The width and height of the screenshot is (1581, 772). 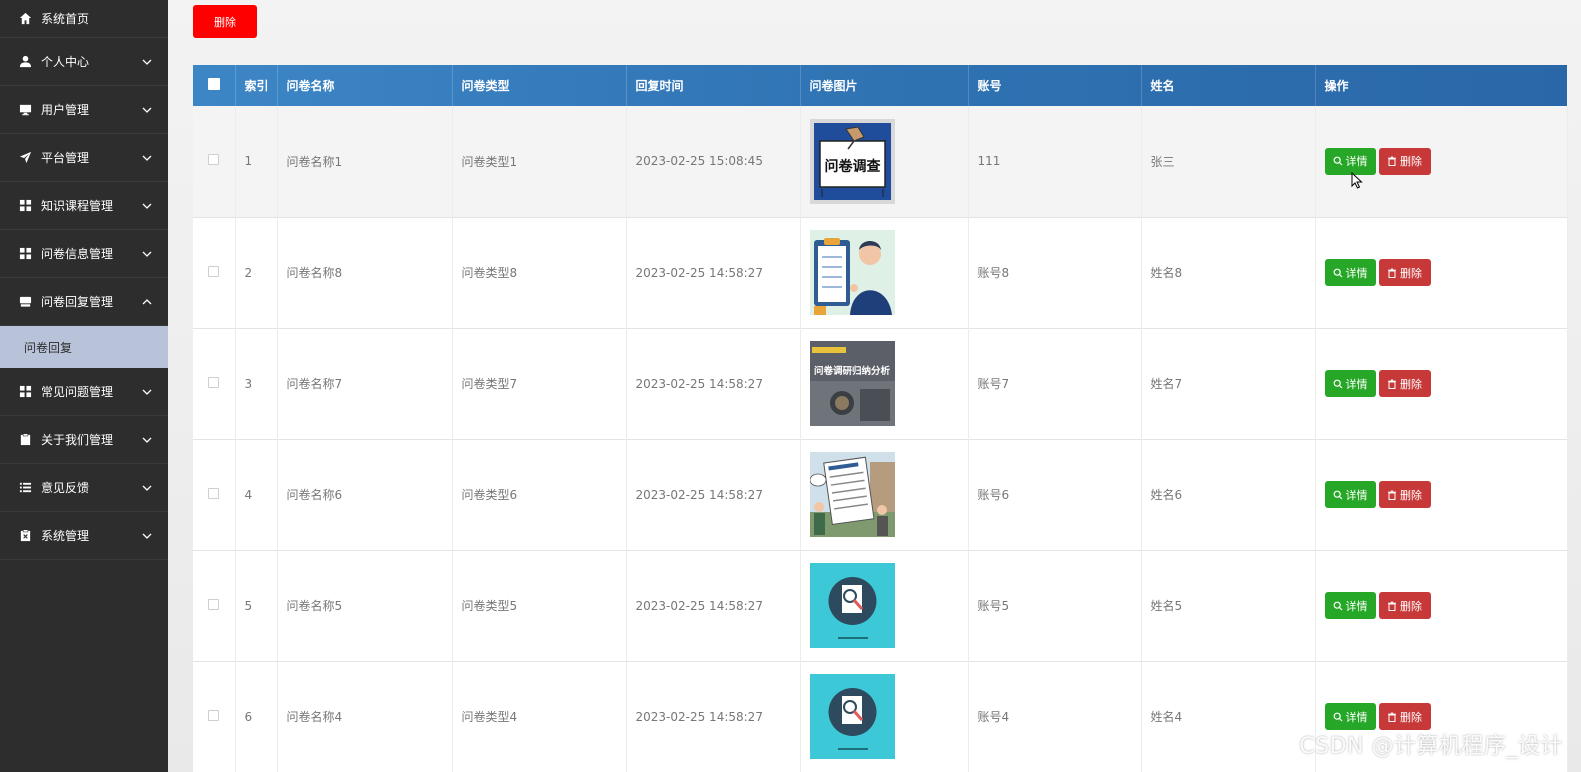 I want to click on column-header-survey-type: 问卷类型, so click(x=539, y=85).